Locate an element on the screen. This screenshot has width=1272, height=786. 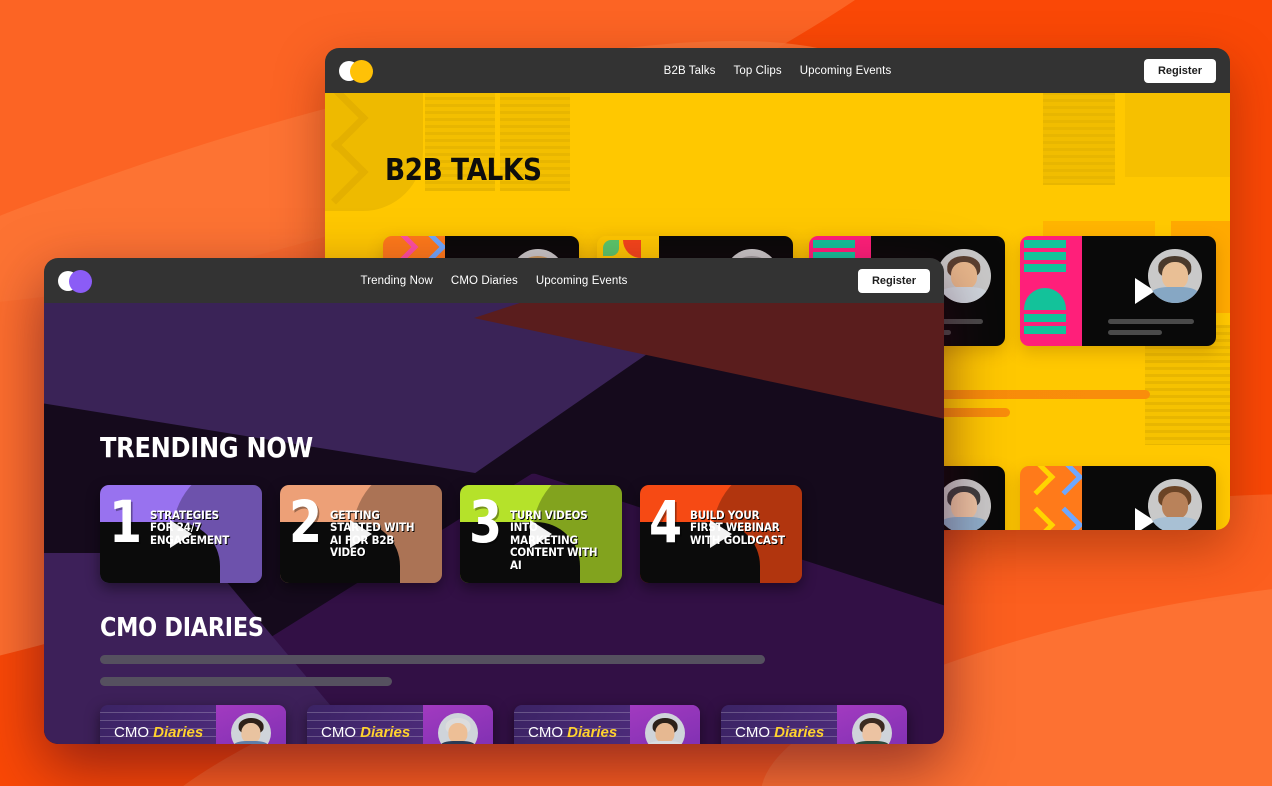
nav-item-top-clips: Top Clips is located at coordinates (758, 71).